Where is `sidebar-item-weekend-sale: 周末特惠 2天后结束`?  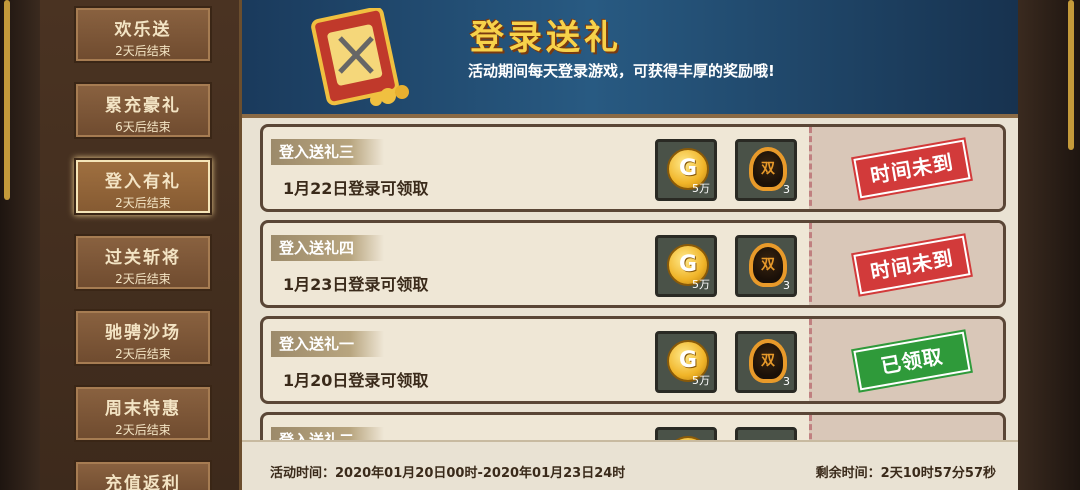
sidebar-item-weekend-sale: 周末特惠 2天后结束 is located at coordinates (143, 413).